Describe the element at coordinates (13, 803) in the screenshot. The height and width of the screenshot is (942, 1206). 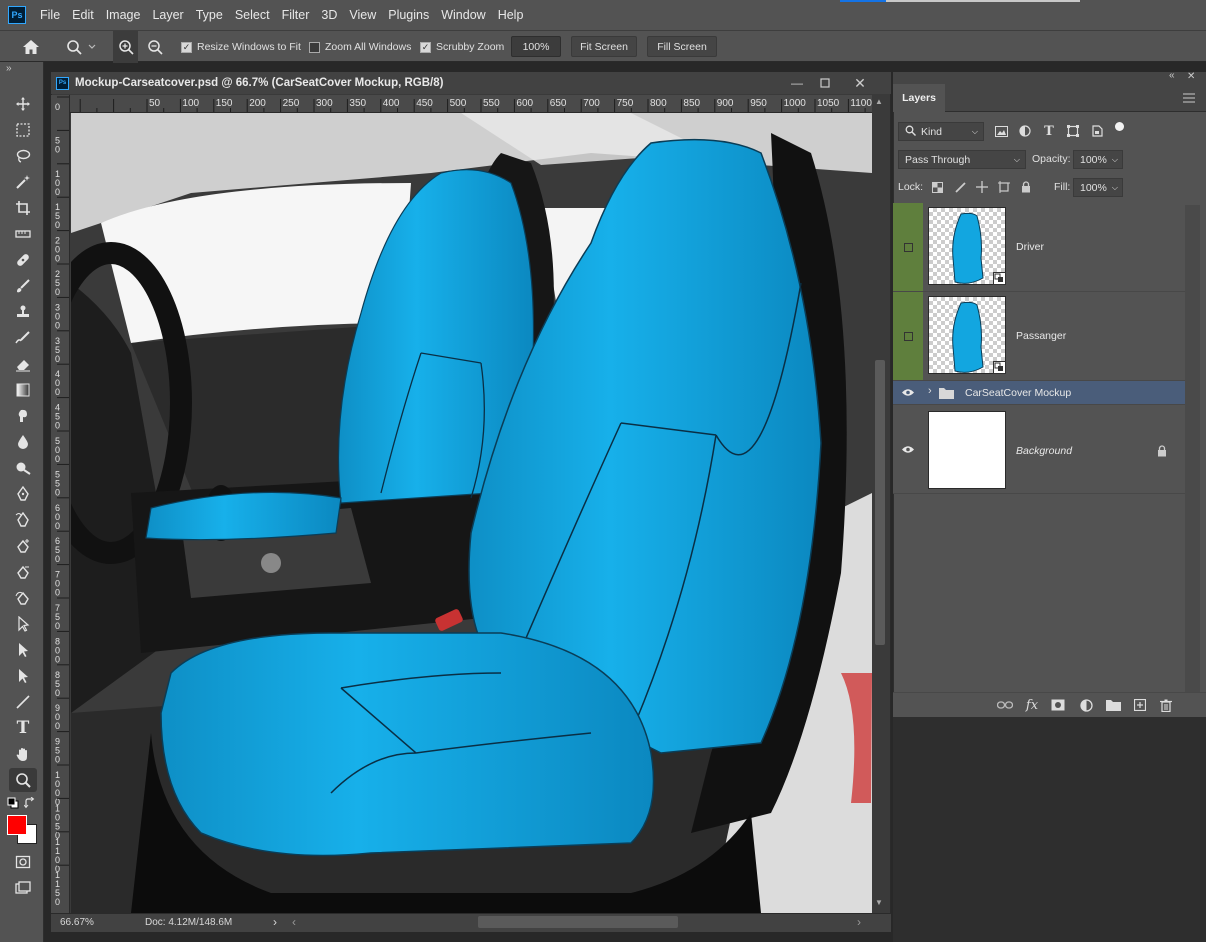
I see `default-colors-icon` at that location.